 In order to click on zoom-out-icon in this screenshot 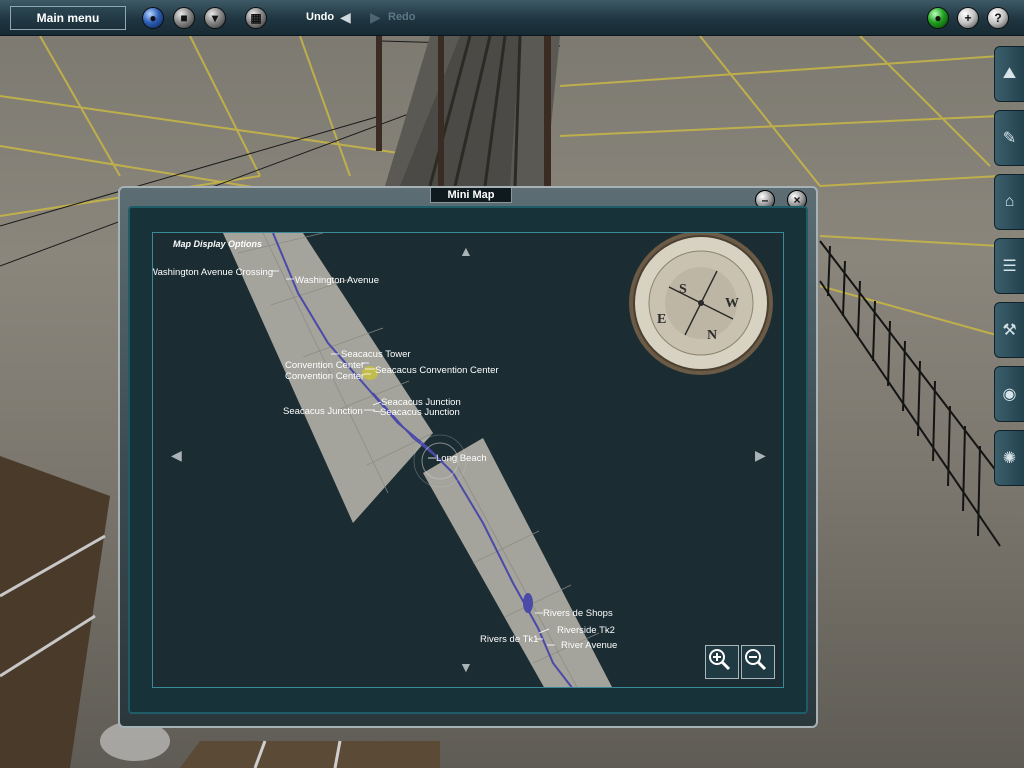, I will do `click(756, 660)`.